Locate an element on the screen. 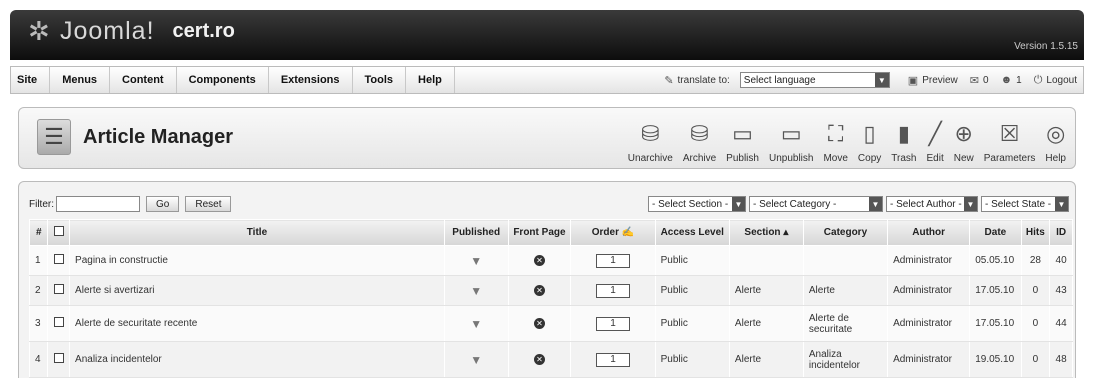 Image resolution: width=1093 pixels, height=378 pixels. menu-site: Site is located at coordinates (31, 80).